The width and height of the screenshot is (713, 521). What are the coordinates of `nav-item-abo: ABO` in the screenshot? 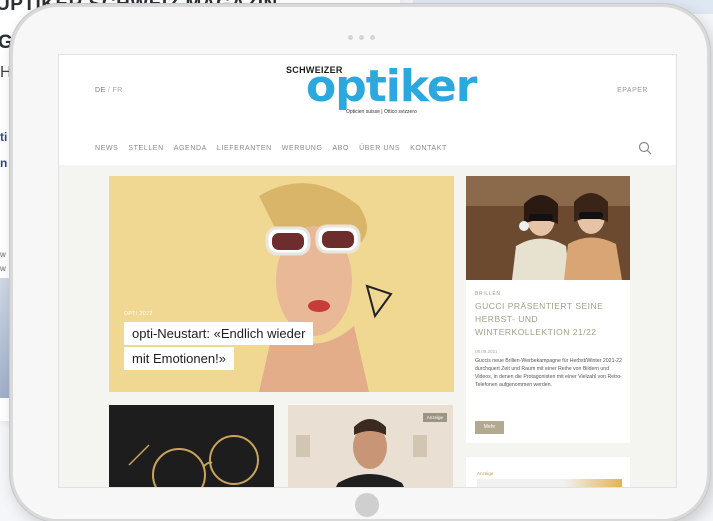 It's located at (341, 148).